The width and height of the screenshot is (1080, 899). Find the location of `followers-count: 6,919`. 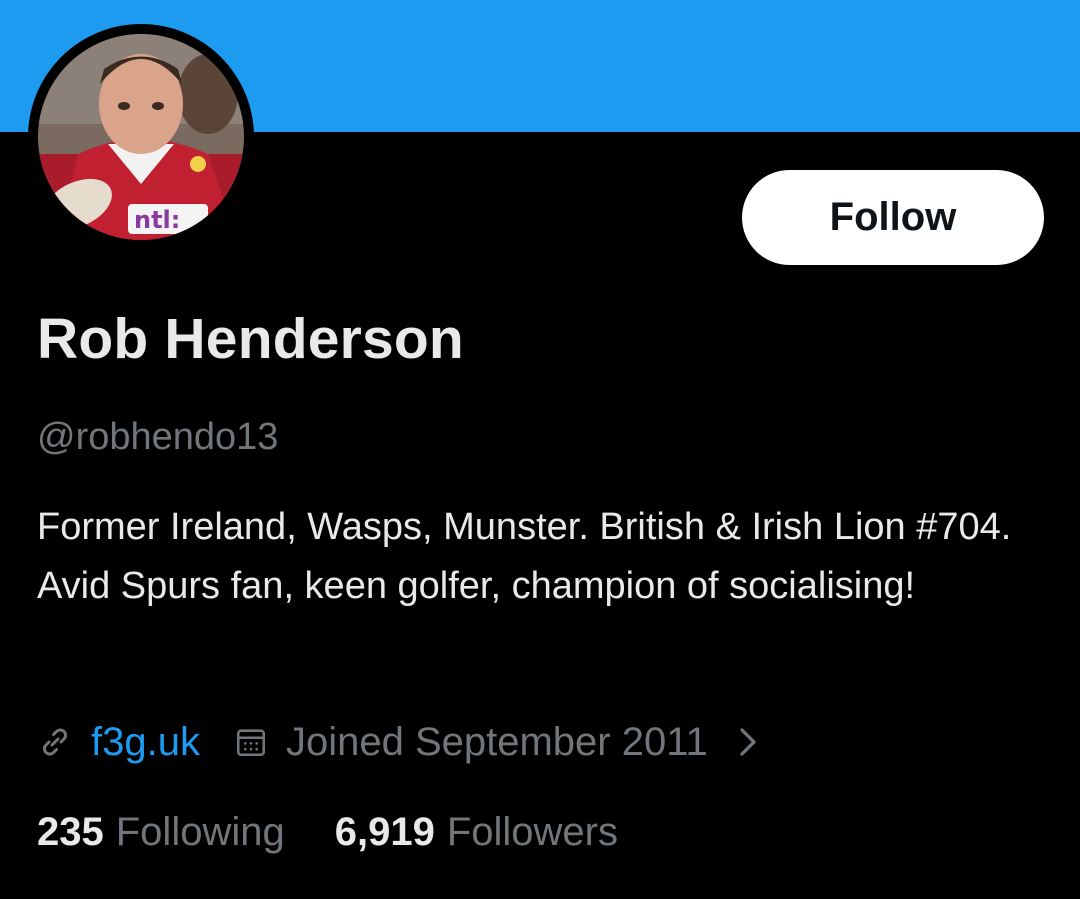

followers-count: 6,919 is located at coordinates (384, 832).